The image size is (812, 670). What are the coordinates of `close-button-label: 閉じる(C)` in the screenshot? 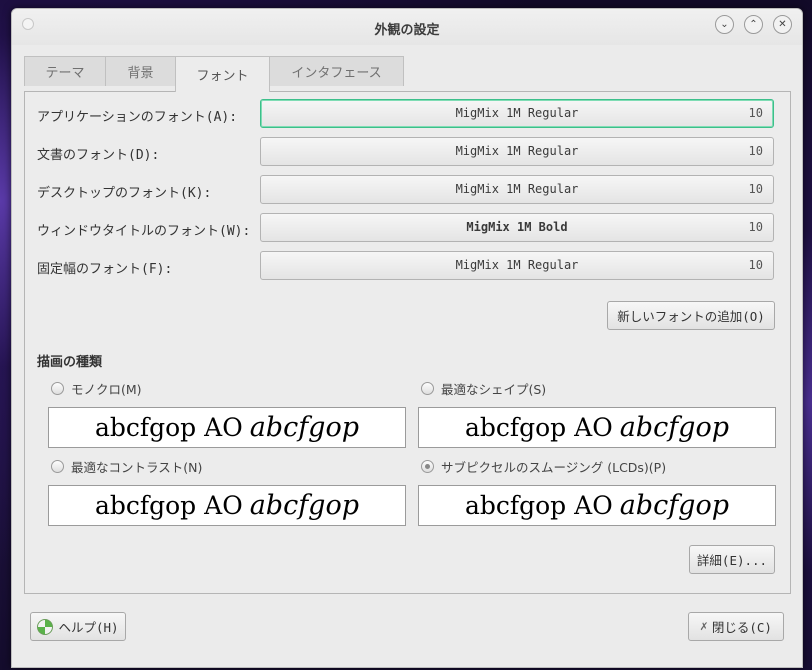 It's located at (741, 627).